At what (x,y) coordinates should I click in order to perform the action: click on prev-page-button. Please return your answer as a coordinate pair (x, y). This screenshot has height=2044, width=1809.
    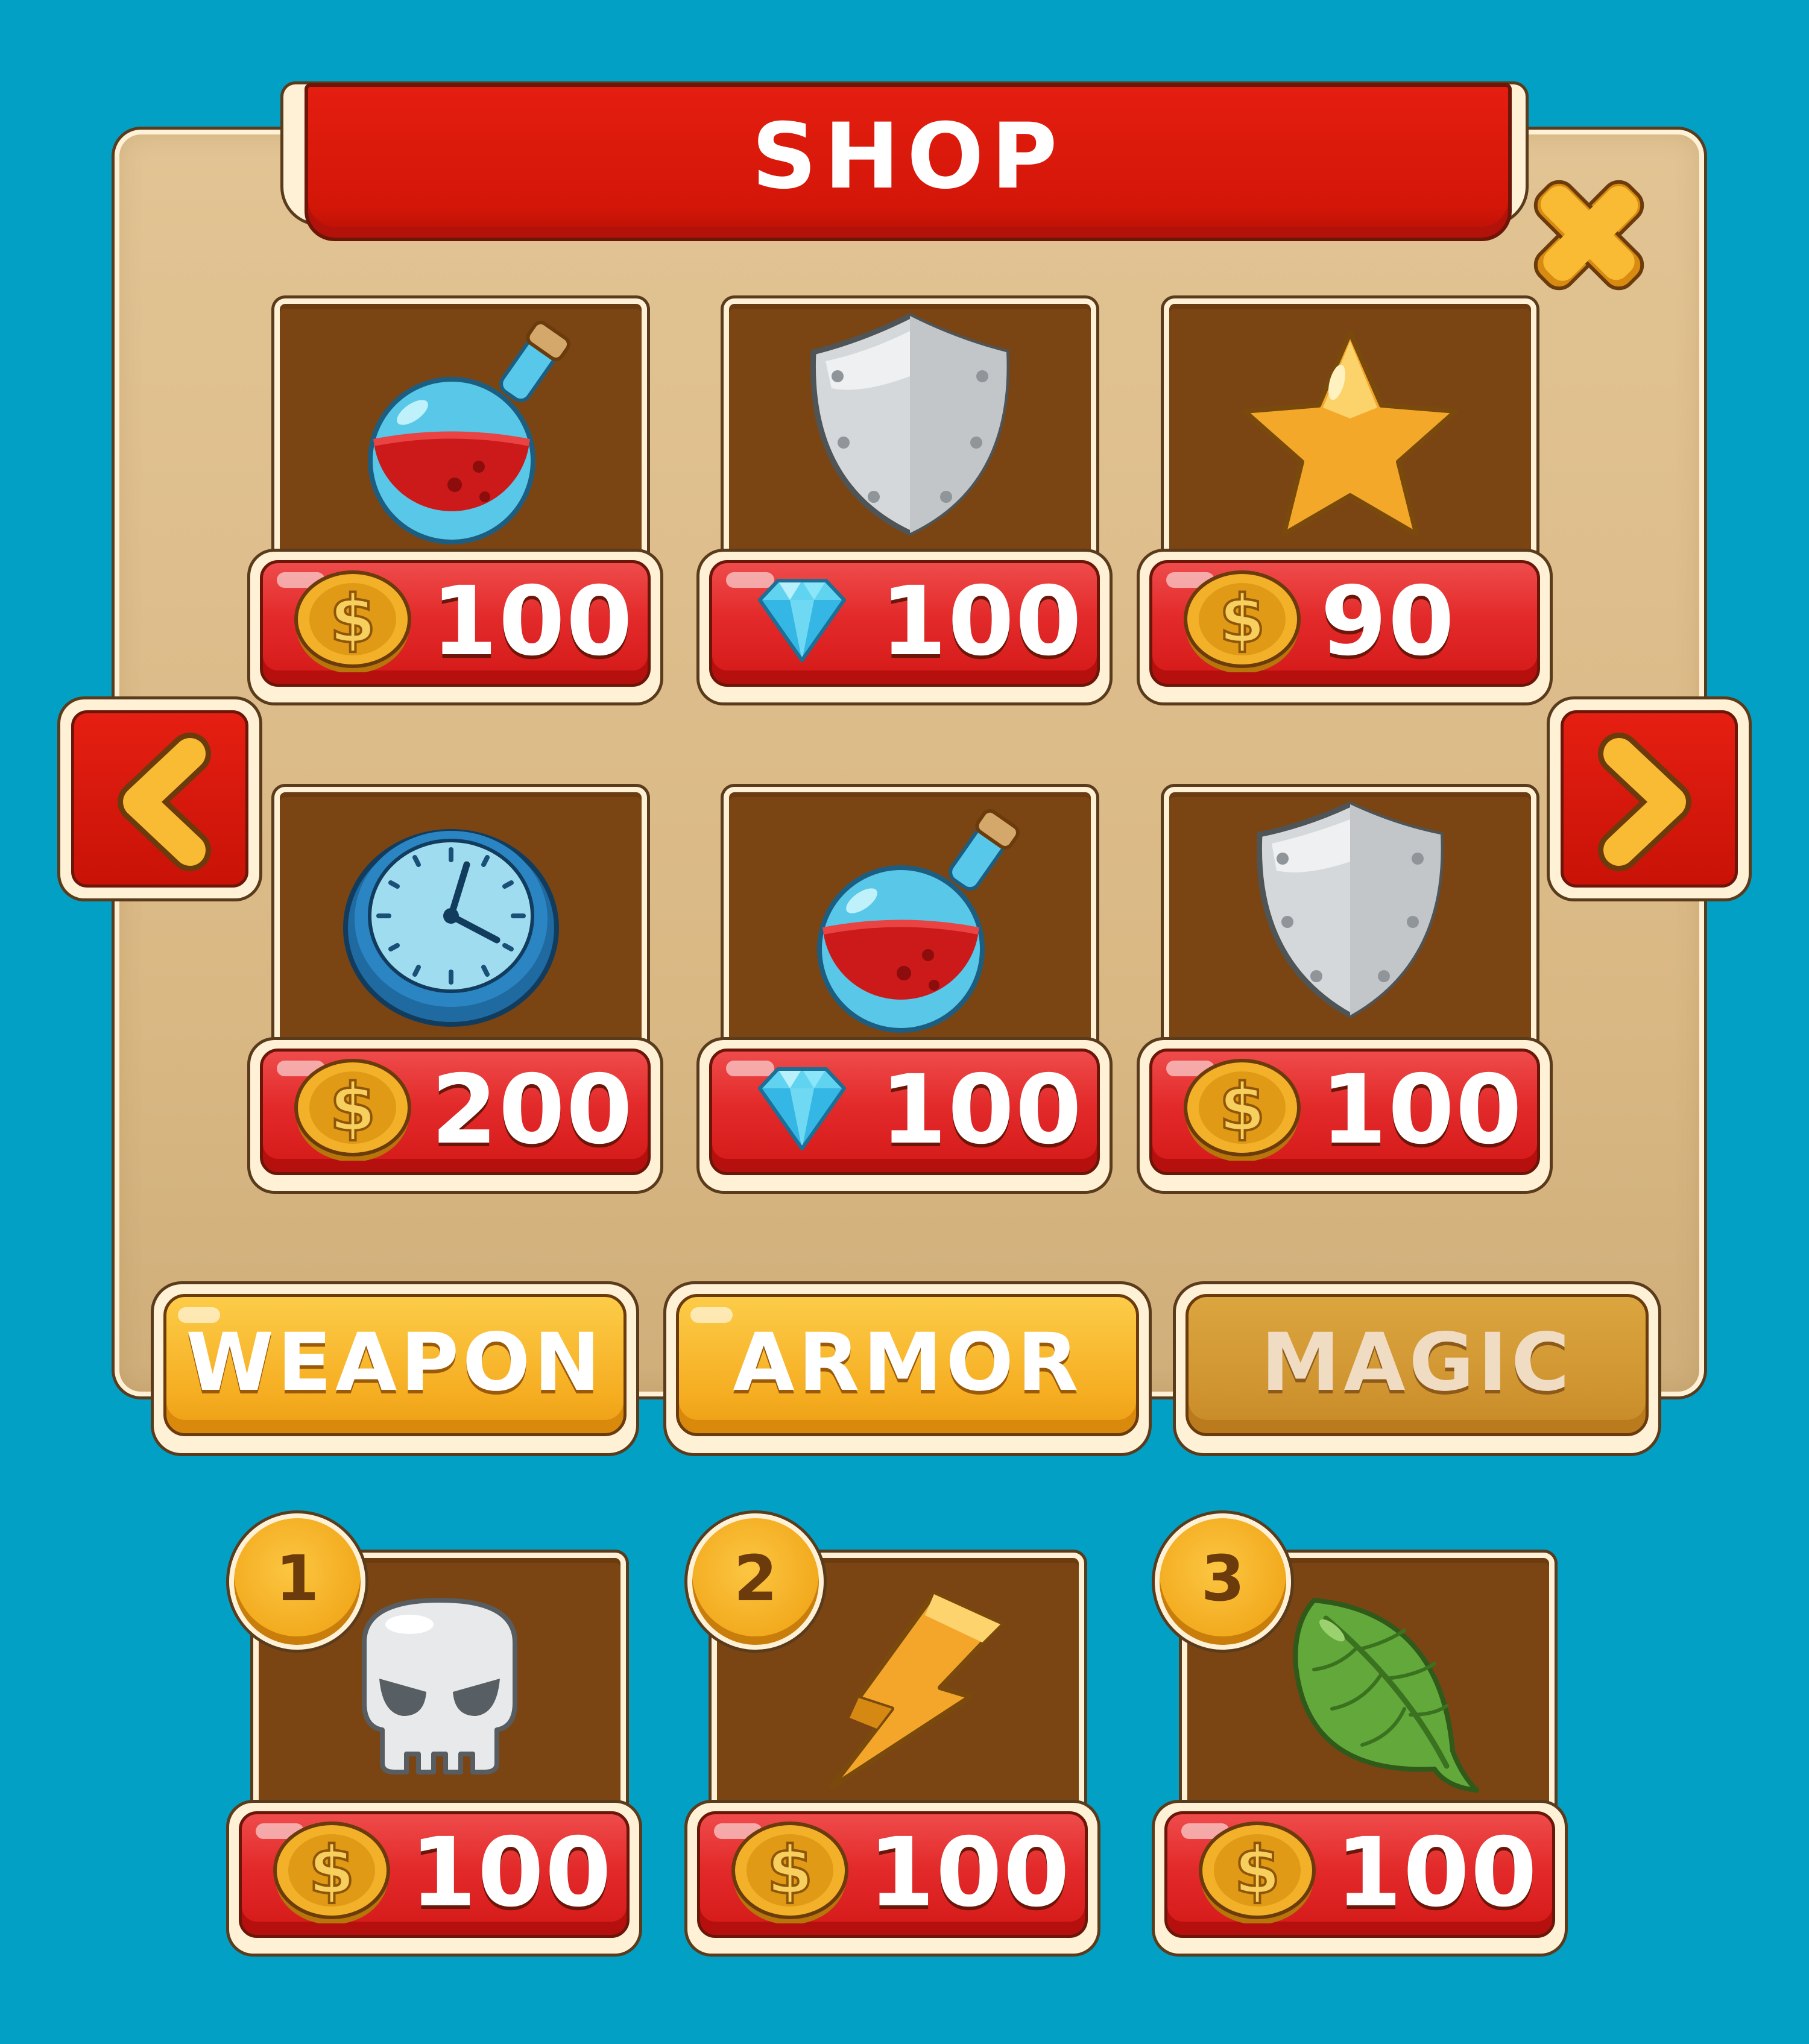
    Looking at the image, I should click on (159, 798).